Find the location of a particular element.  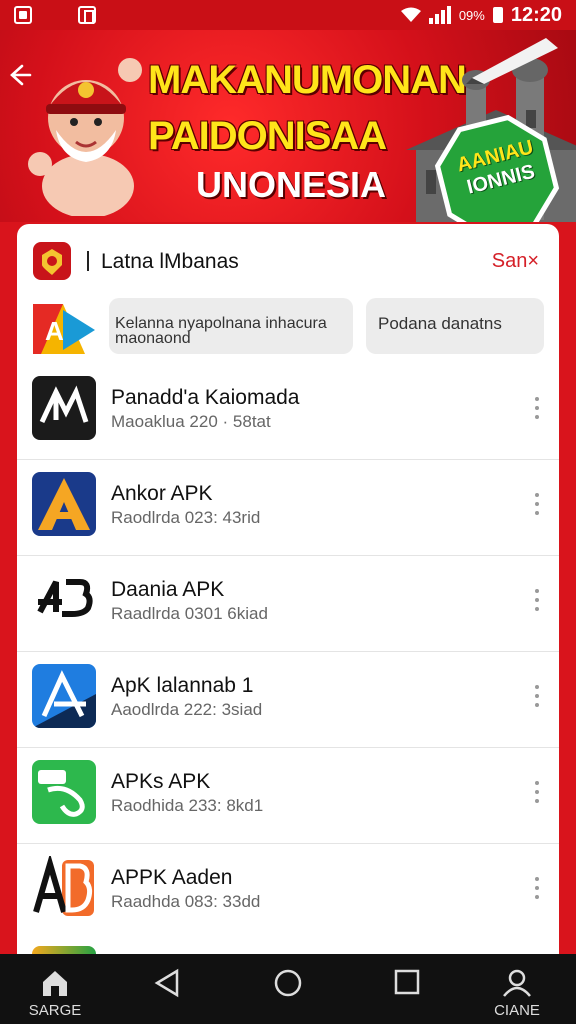

profile-nav-button: CIANE is located at coordinates (517, 989).